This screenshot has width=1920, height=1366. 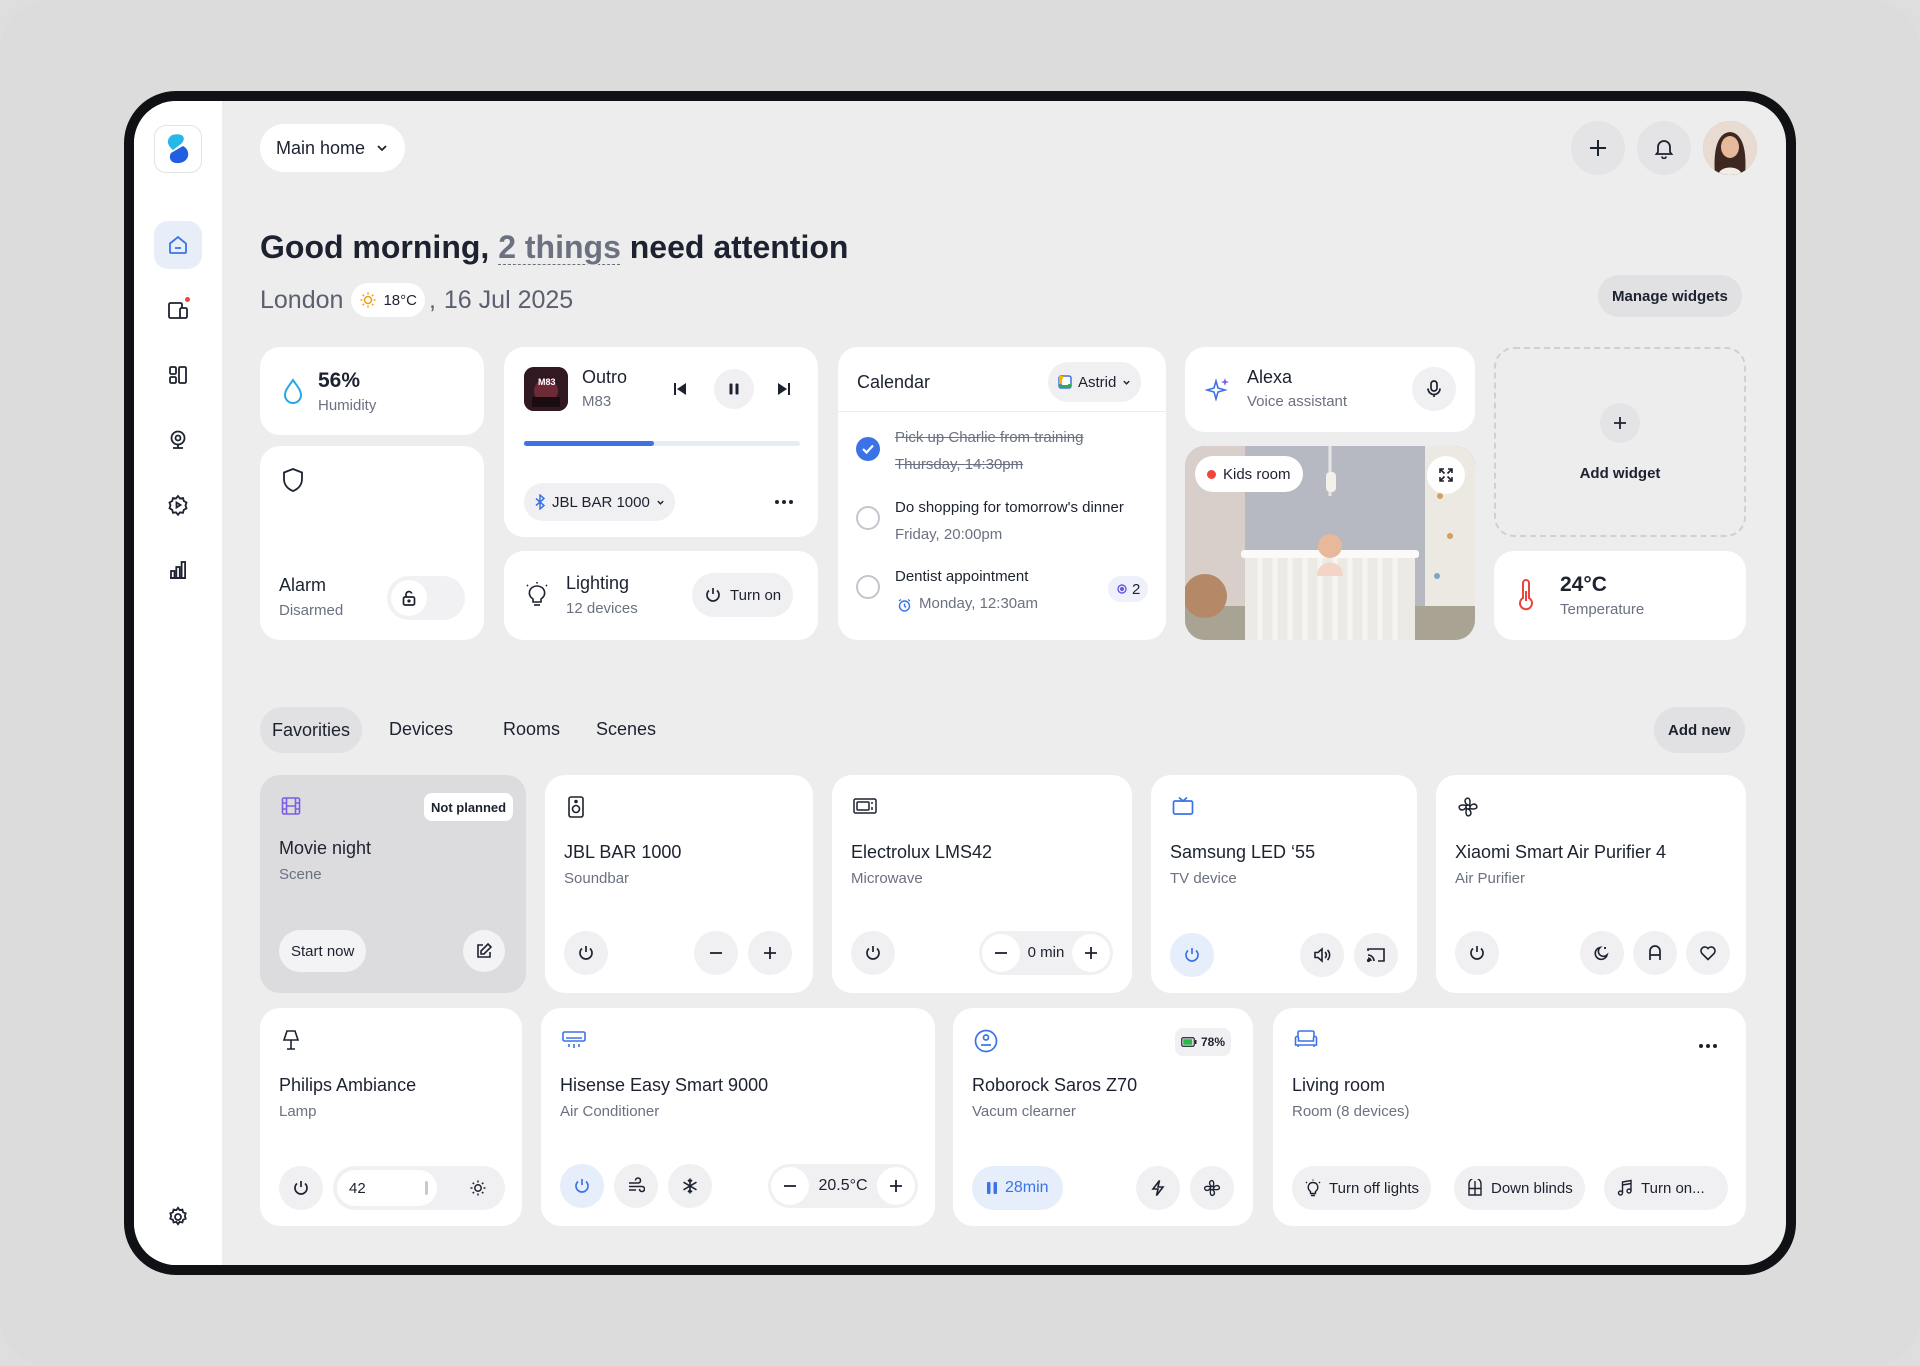 What do you see at coordinates (716, 953) in the screenshot?
I see `volume-down-button` at bounding box center [716, 953].